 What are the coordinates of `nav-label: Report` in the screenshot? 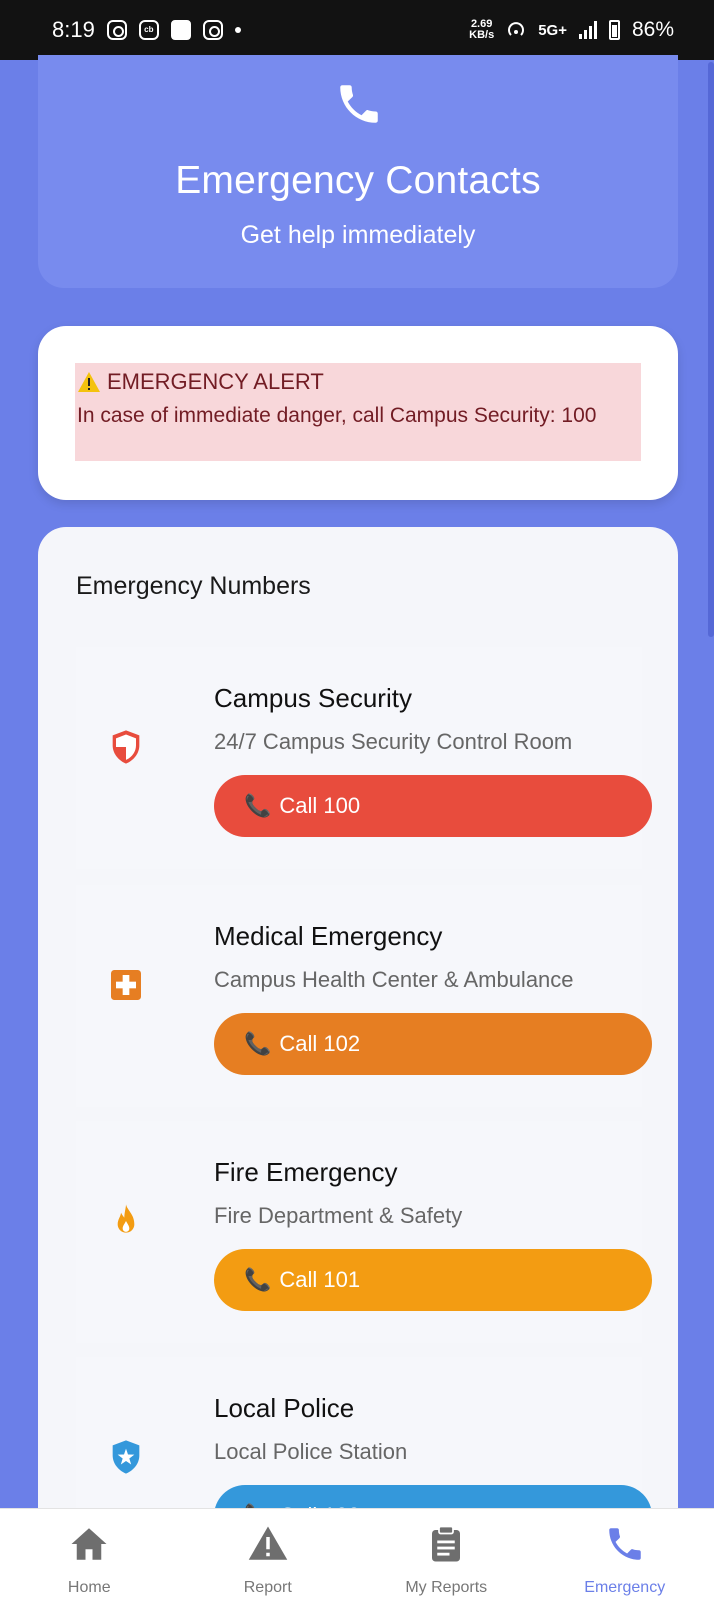 It's located at (267, 1587).